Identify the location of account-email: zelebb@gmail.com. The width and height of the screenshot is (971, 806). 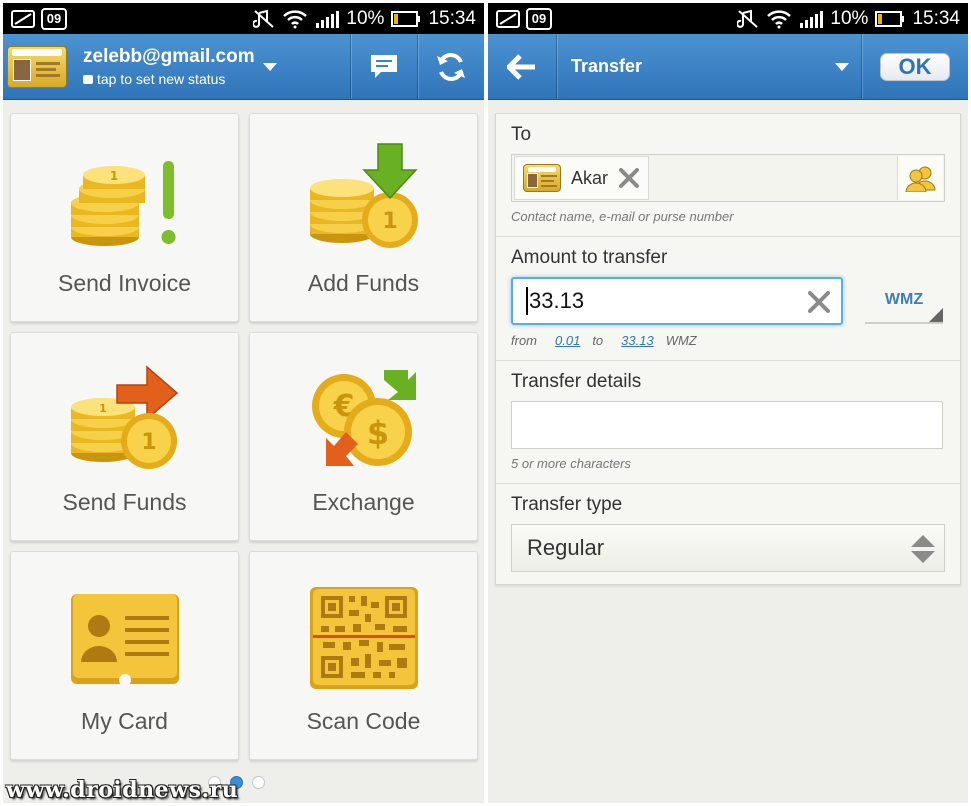
(169, 56).